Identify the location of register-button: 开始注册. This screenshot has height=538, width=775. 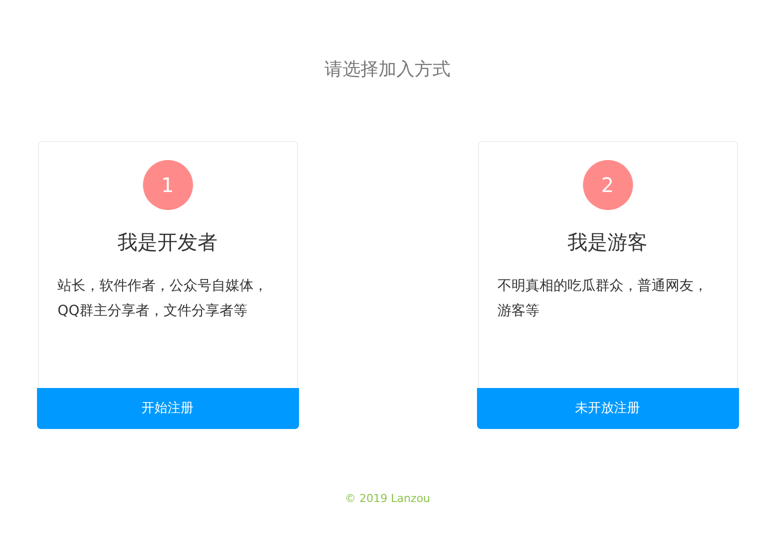
(167, 408).